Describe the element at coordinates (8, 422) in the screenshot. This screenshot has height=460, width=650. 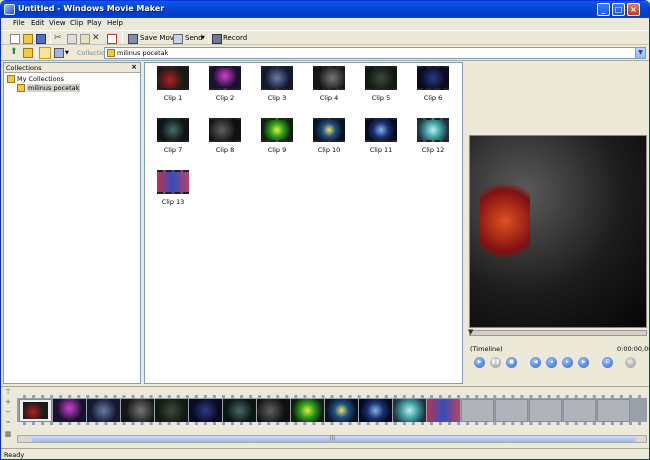
I see `record-narration-icon: ⌁` at that location.